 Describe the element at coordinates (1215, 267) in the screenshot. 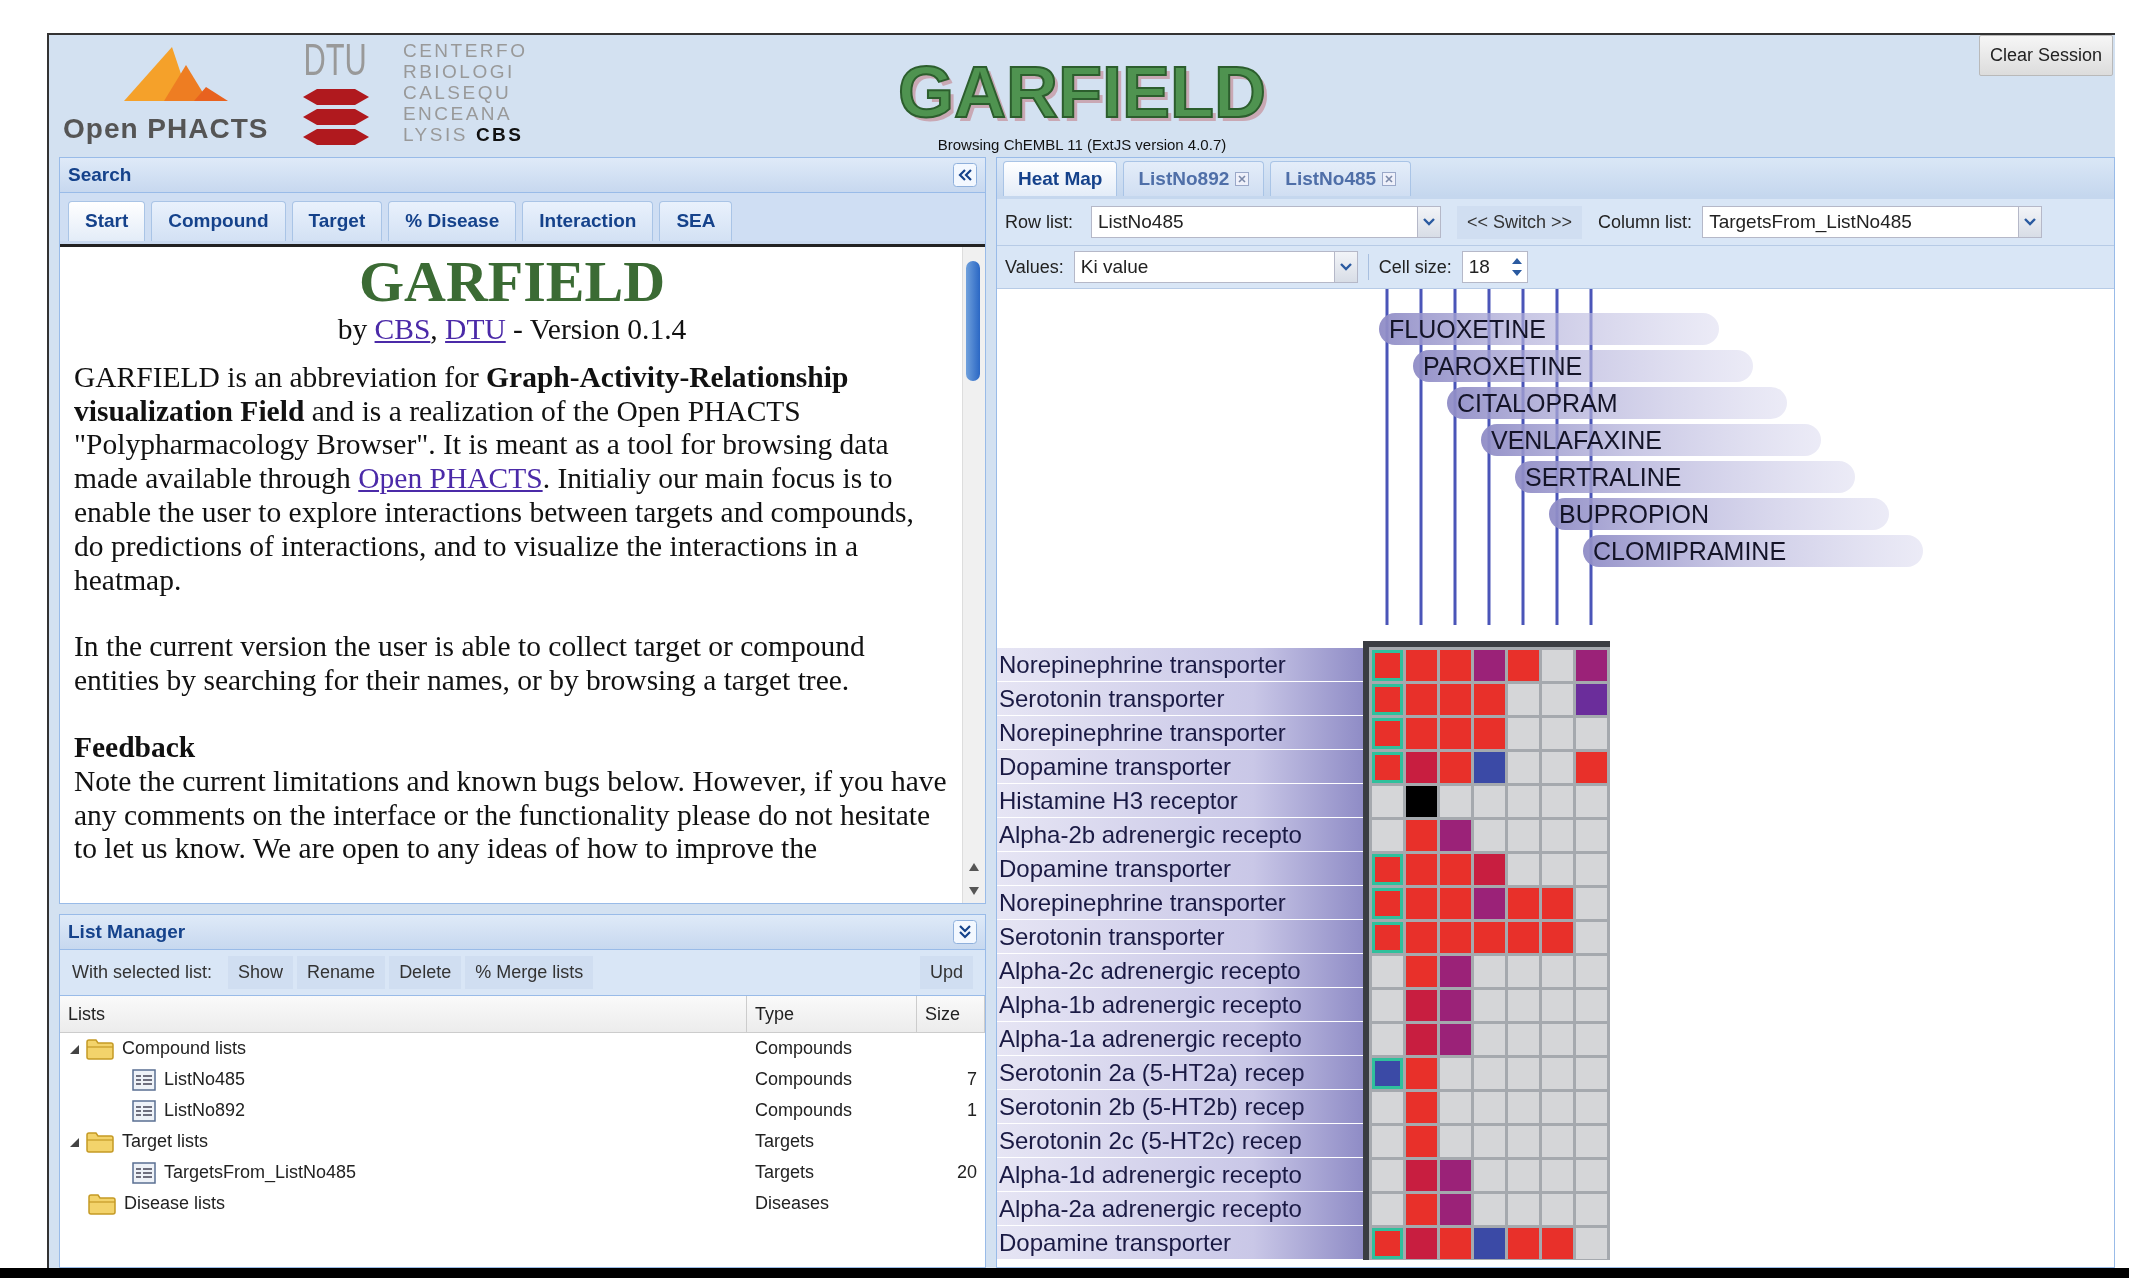

I see `dropdown: Ki value` at that location.